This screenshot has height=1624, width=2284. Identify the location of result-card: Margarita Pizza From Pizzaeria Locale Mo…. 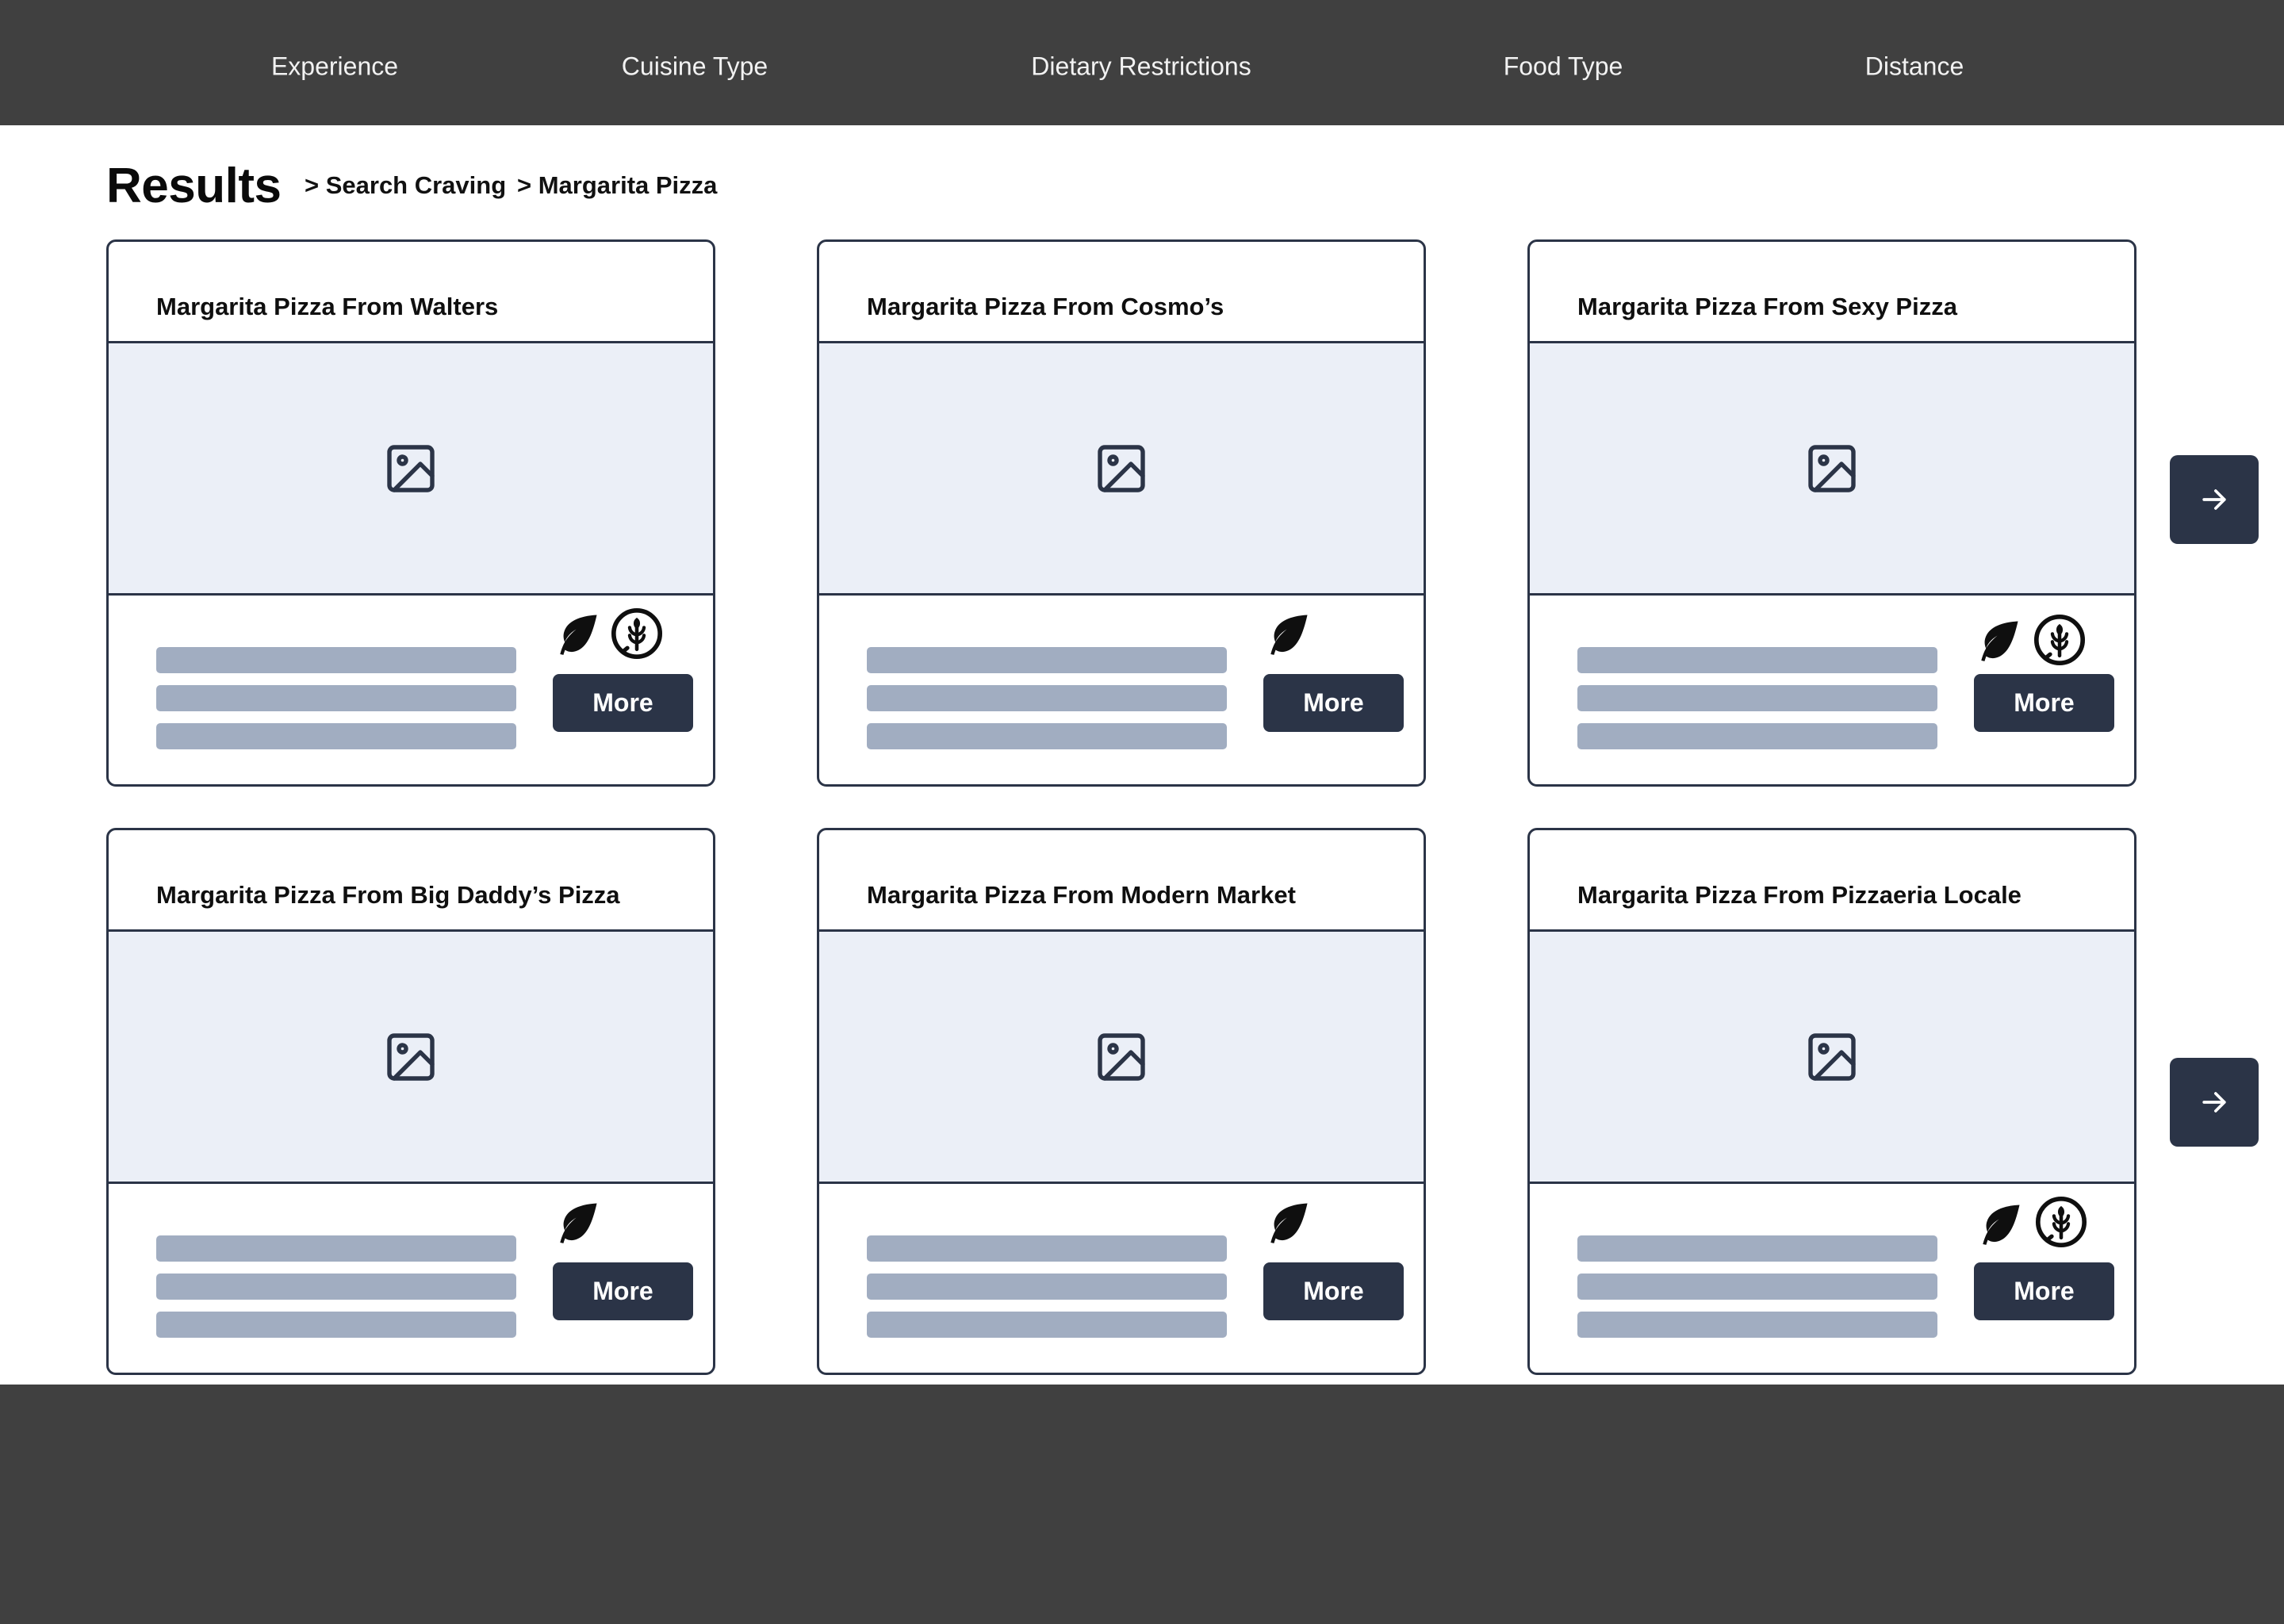
(1831, 1101).